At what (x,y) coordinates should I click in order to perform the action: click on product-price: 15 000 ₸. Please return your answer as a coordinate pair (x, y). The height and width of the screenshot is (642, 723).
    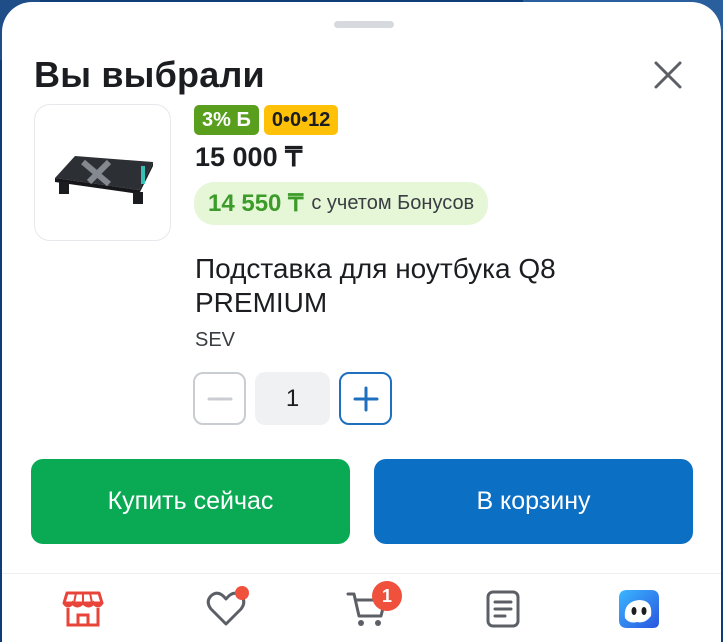
    Looking at the image, I should click on (249, 157).